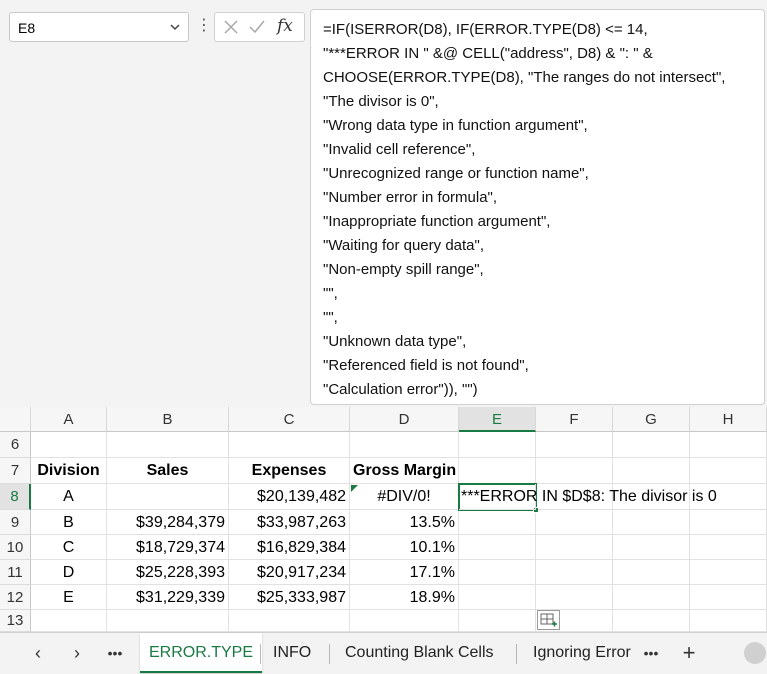  I want to click on cell-c13, so click(289, 621).